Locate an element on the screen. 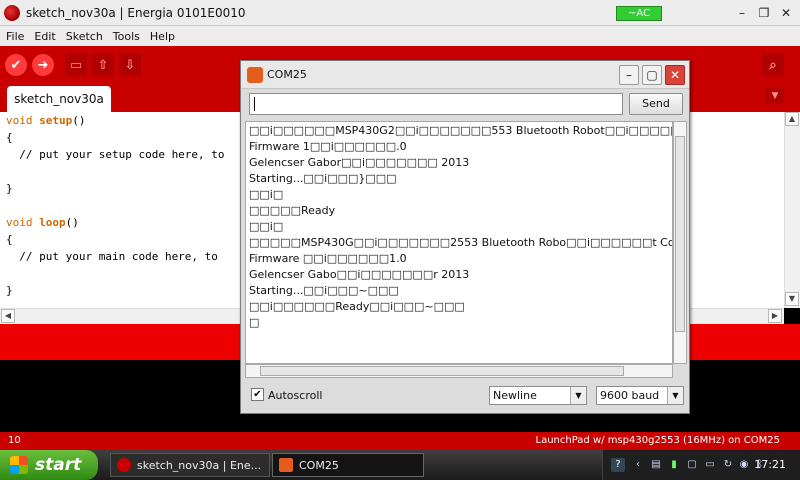 Image resolution: width=800 pixels, height=480 pixels. menu-bar: File Edit Sketch Tools Help is located at coordinates (400, 36).